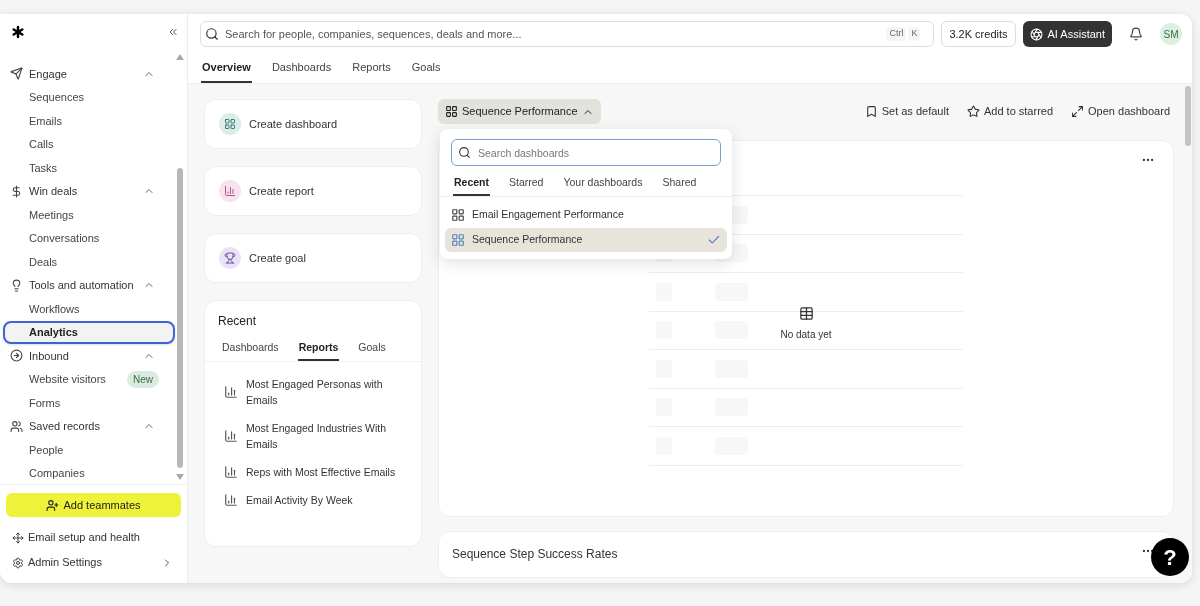  I want to click on collapse-icon, so click(173, 32).